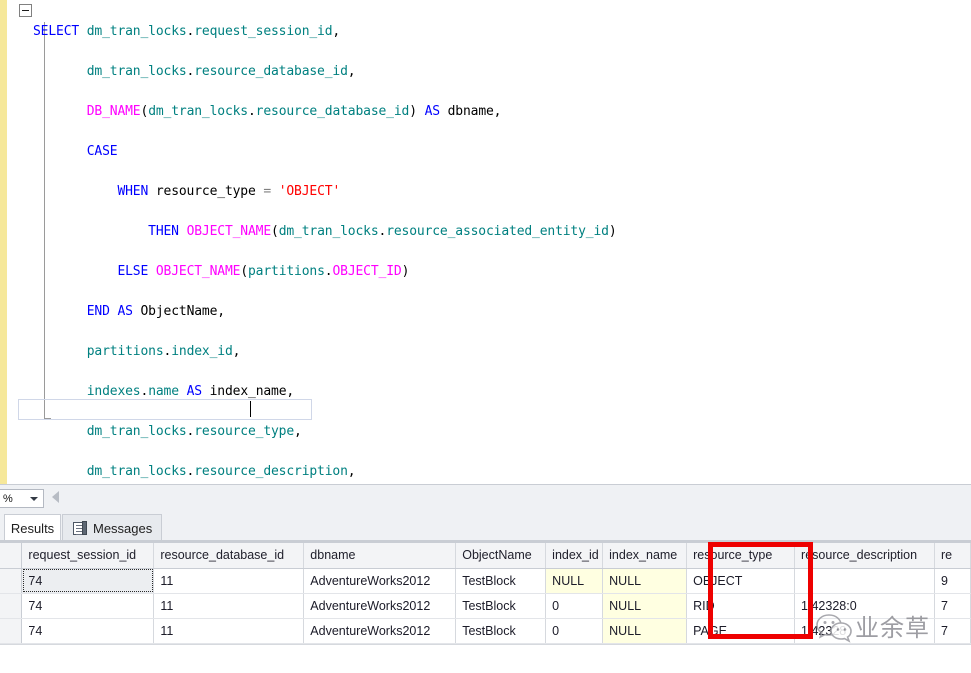  Describe the element at coordinates (952, 556) in the screenshot. I see `column-header: re` at that location.